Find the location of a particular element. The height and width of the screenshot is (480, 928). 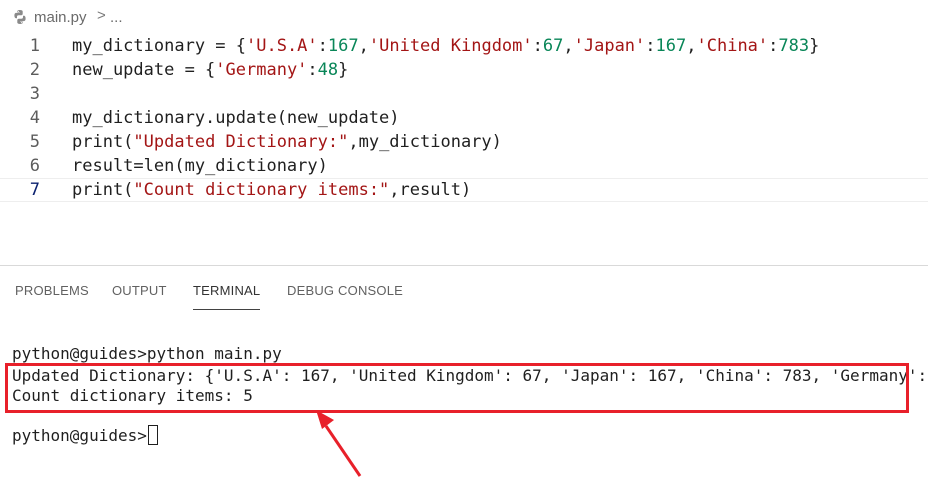

line-number: 2 is located at coordinates (34, 70).